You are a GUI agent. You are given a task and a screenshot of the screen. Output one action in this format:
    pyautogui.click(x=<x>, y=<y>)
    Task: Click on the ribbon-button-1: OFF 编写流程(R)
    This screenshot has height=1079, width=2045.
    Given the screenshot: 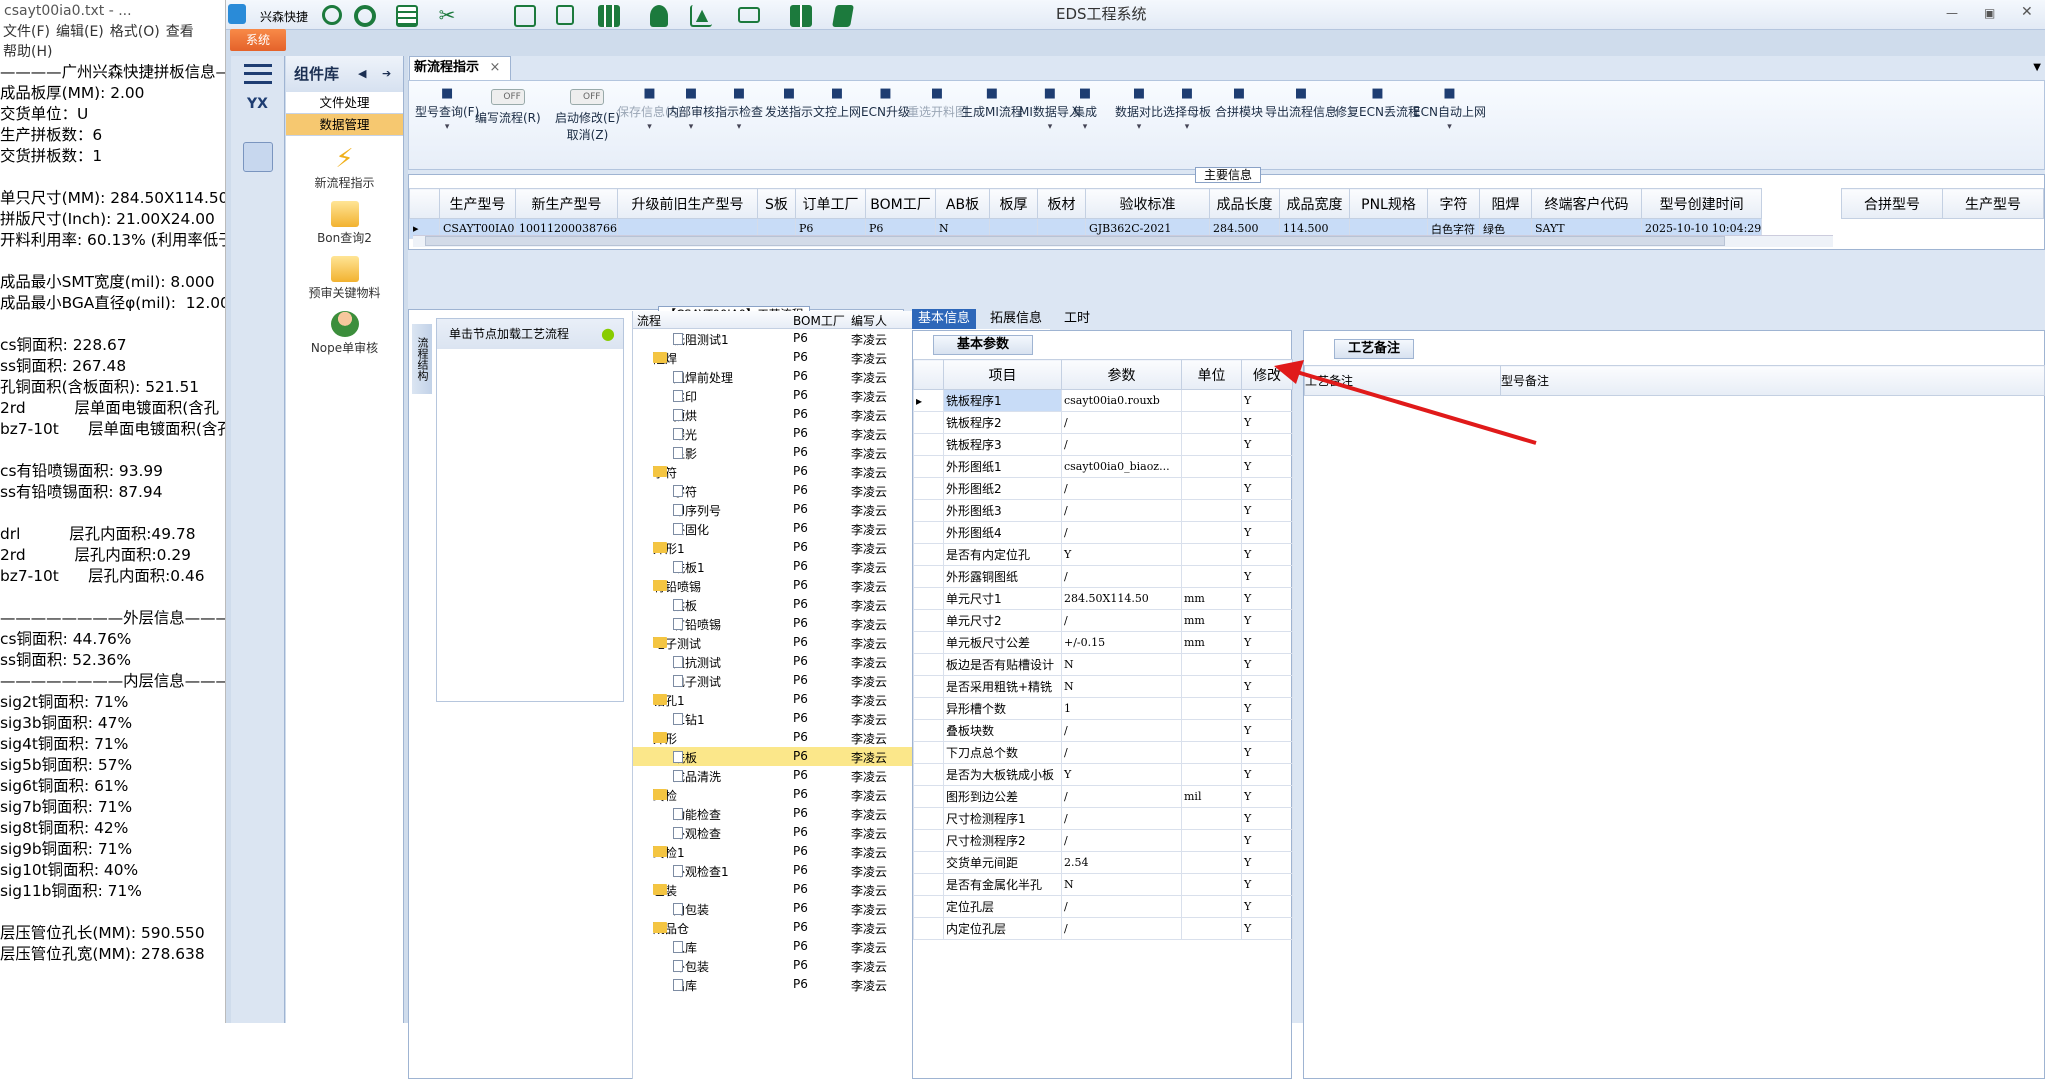 What is the action you would take?
    pyautogui.click(x=508, y=106)
    